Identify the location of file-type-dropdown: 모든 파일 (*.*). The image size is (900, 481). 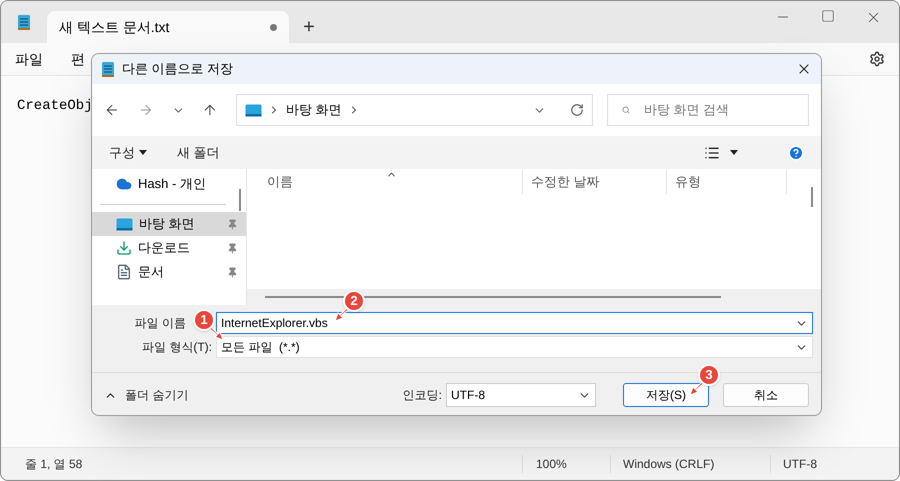
(514, 347).